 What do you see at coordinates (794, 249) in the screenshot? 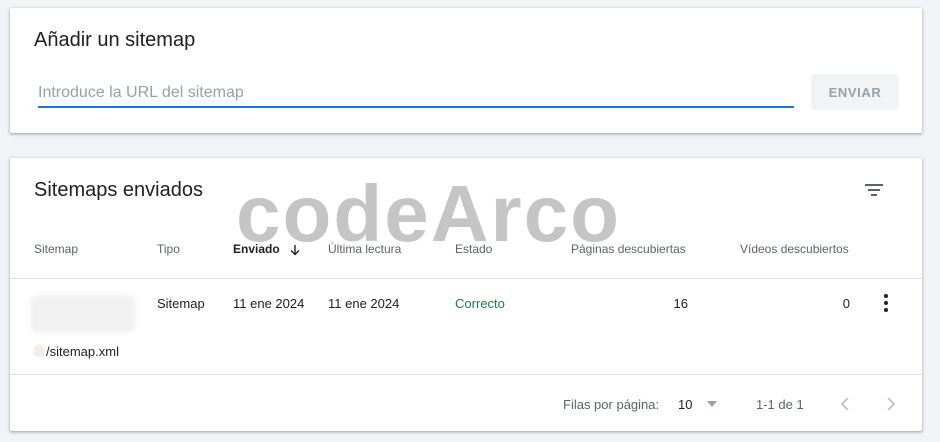
I see `column-header-videos: Vídeos descubiertos` at bounding box center [794, 249].